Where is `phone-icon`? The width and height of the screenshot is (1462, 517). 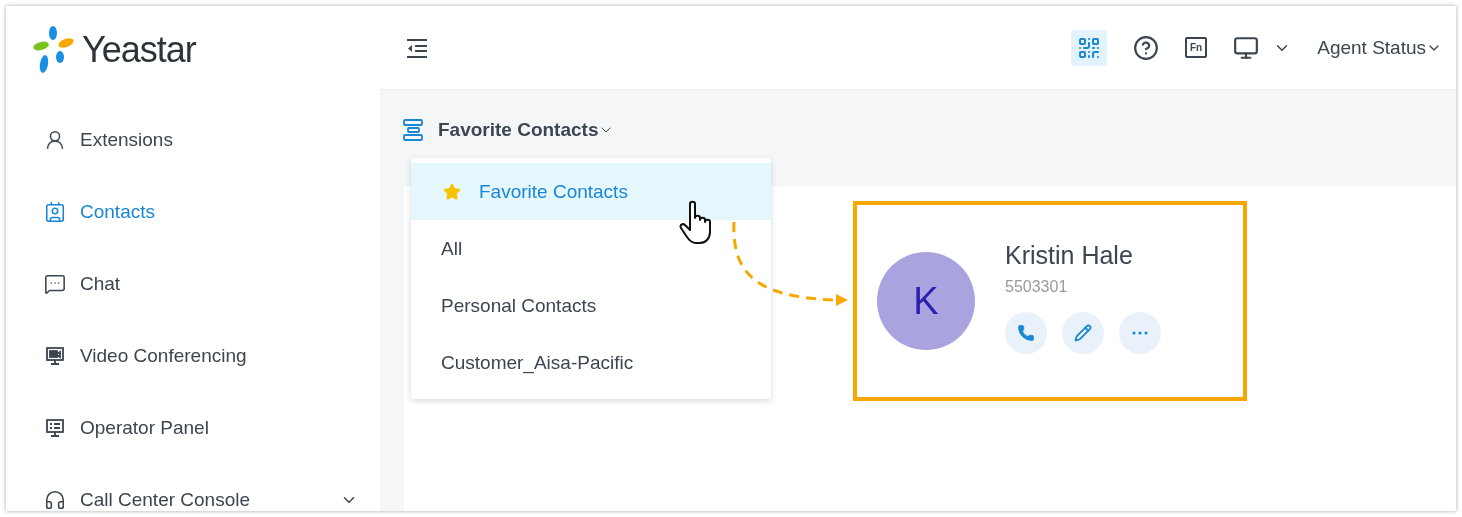
phone-icon is located at coordinates (1026, 332).